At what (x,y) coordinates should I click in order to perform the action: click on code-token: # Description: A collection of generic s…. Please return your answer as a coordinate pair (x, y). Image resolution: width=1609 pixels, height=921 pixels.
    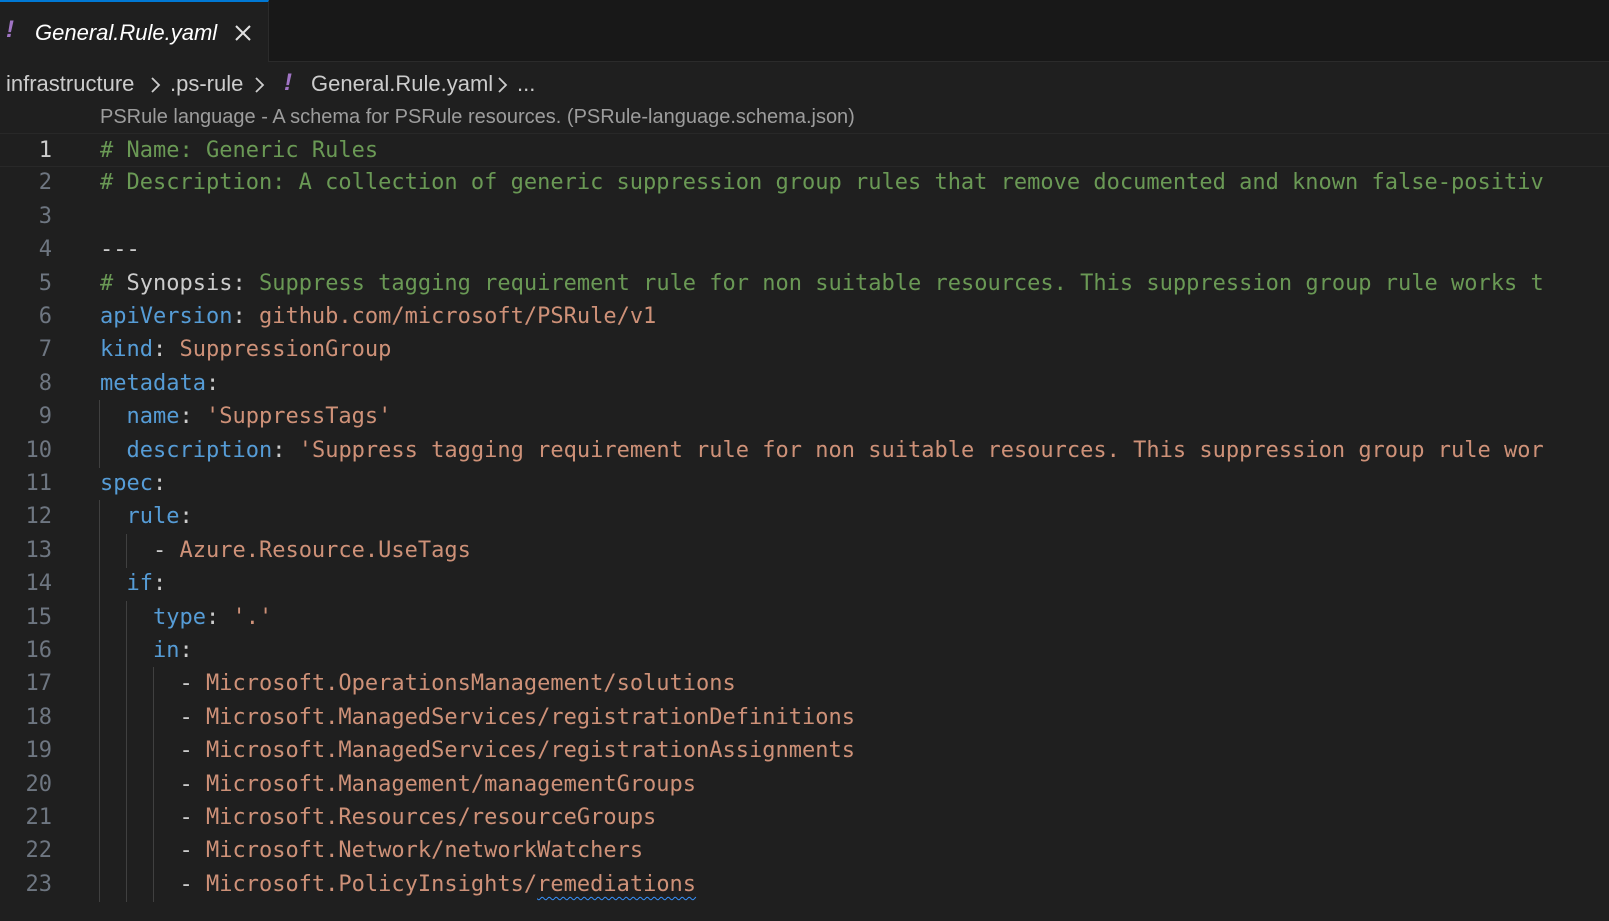
    Looking at the image, I should click on (822, 182).